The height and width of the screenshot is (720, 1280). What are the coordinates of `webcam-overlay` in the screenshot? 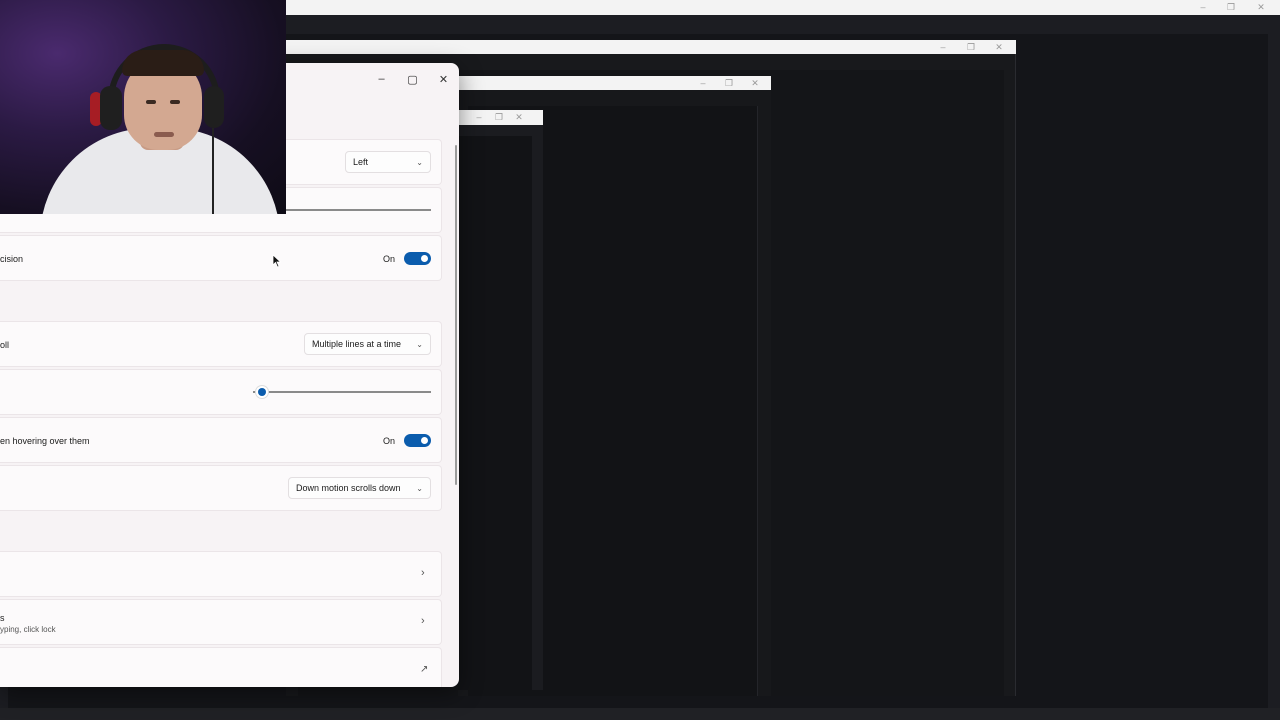 It's located at (143, 107).